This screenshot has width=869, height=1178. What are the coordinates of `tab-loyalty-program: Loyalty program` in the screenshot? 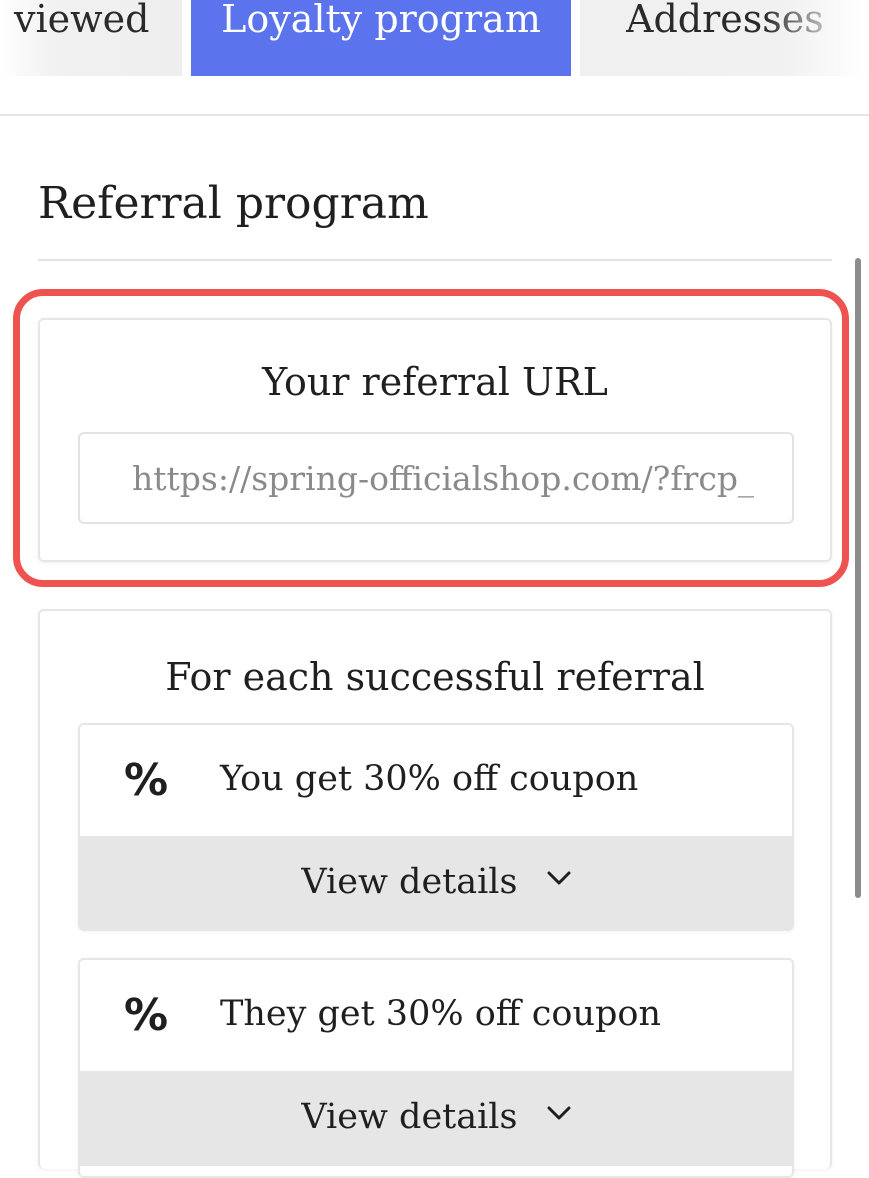 It's located at (381, 38).